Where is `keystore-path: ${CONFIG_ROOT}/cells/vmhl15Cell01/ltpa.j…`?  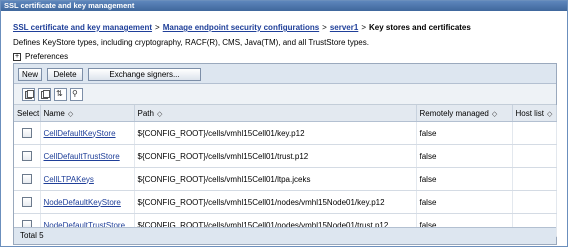 keystore-path: ${CONFIG_ROOT}/cells/vmhl15Cell01/ltpa.j… is located at coordinates (275, 179).